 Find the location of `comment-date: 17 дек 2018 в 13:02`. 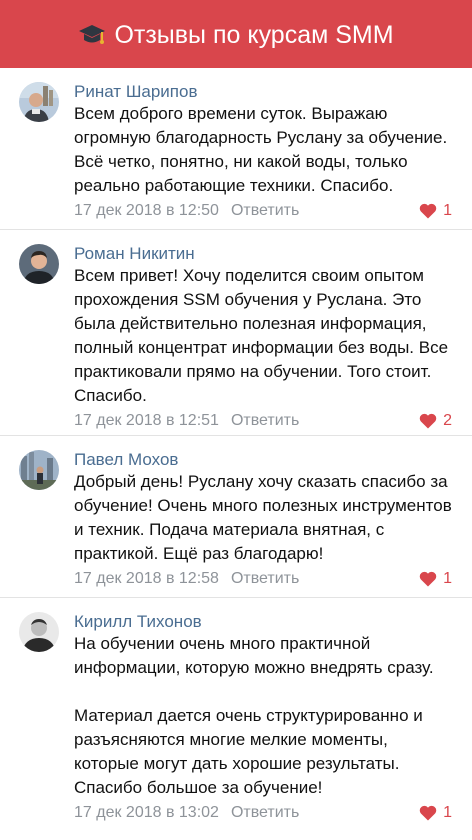

comment-date: 17 дек 2018 в 13:02 is located at coordinates (146, 812).